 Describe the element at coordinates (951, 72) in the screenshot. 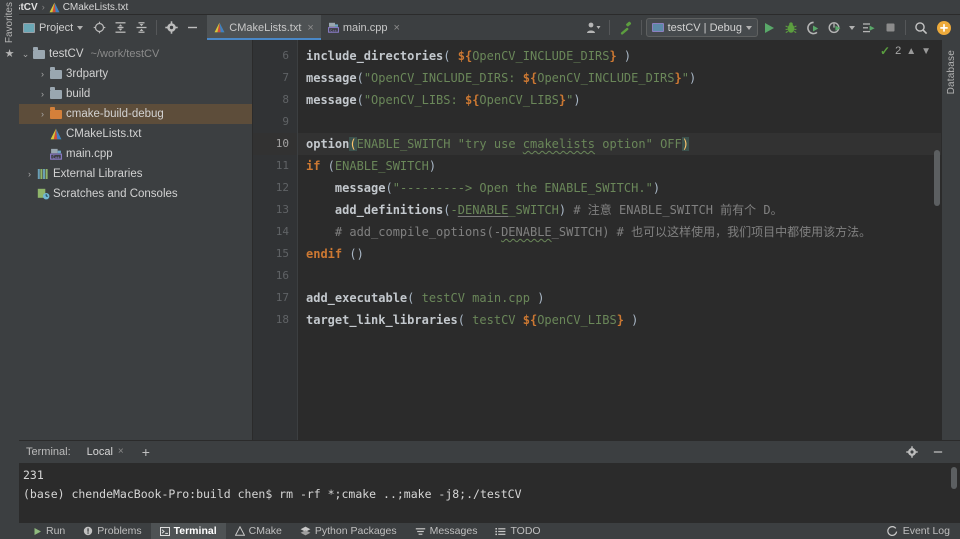

I see `sidebar-item-database: Database` at that location.